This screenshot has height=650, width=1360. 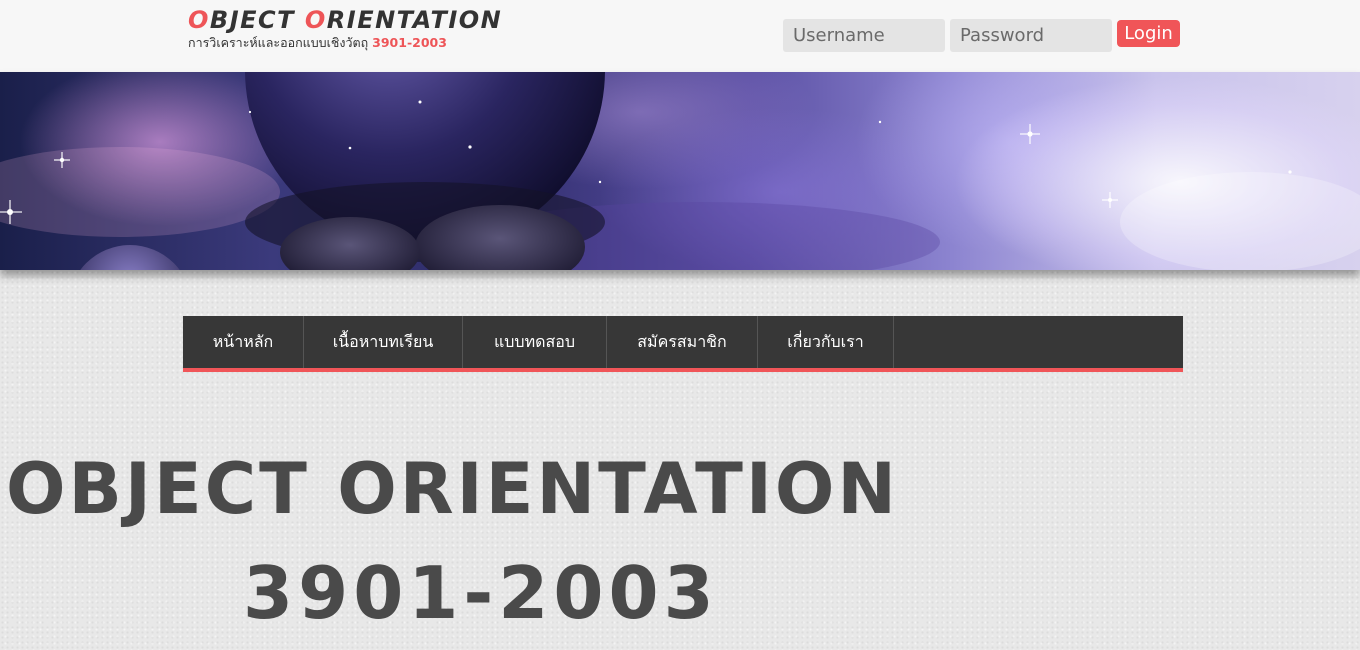 I want to click on password-input, so click(x=1031, y=35).